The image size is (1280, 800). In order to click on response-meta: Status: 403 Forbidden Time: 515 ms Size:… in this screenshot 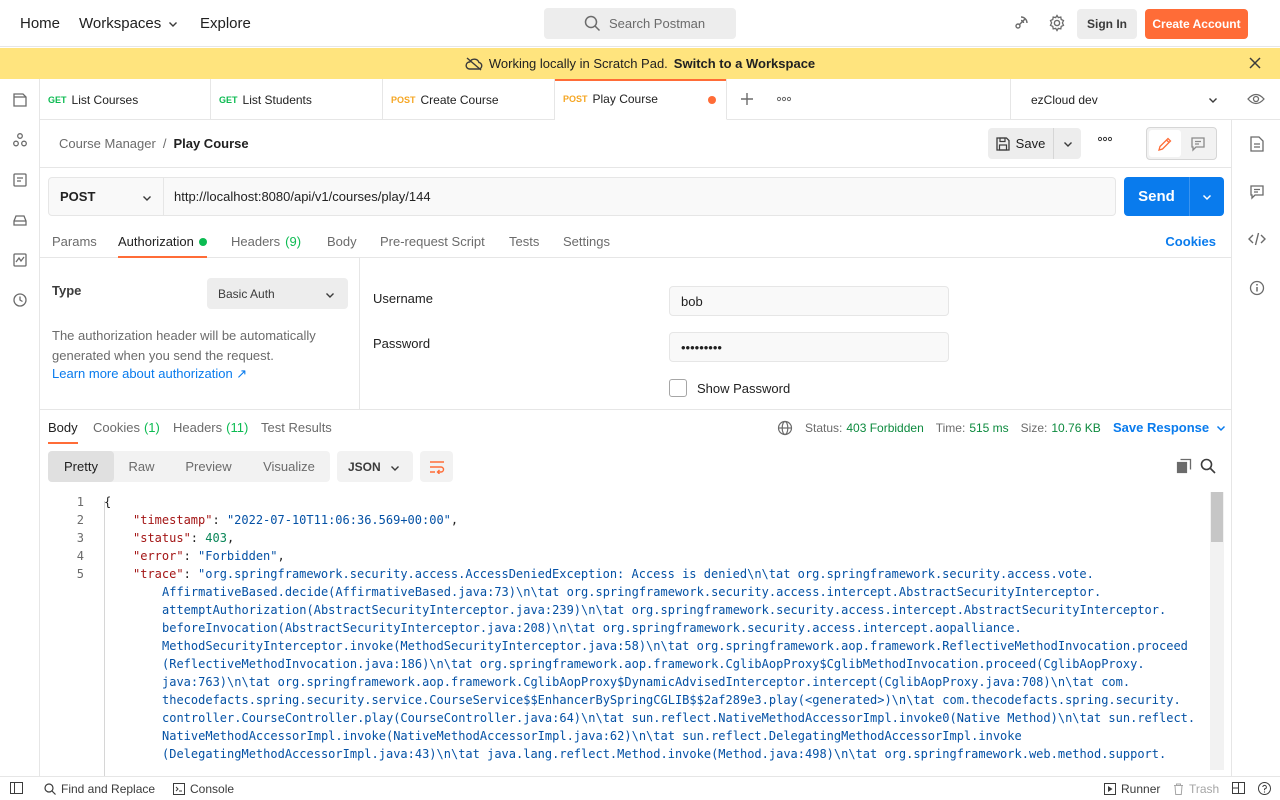, I will do `click(939, 428)`.